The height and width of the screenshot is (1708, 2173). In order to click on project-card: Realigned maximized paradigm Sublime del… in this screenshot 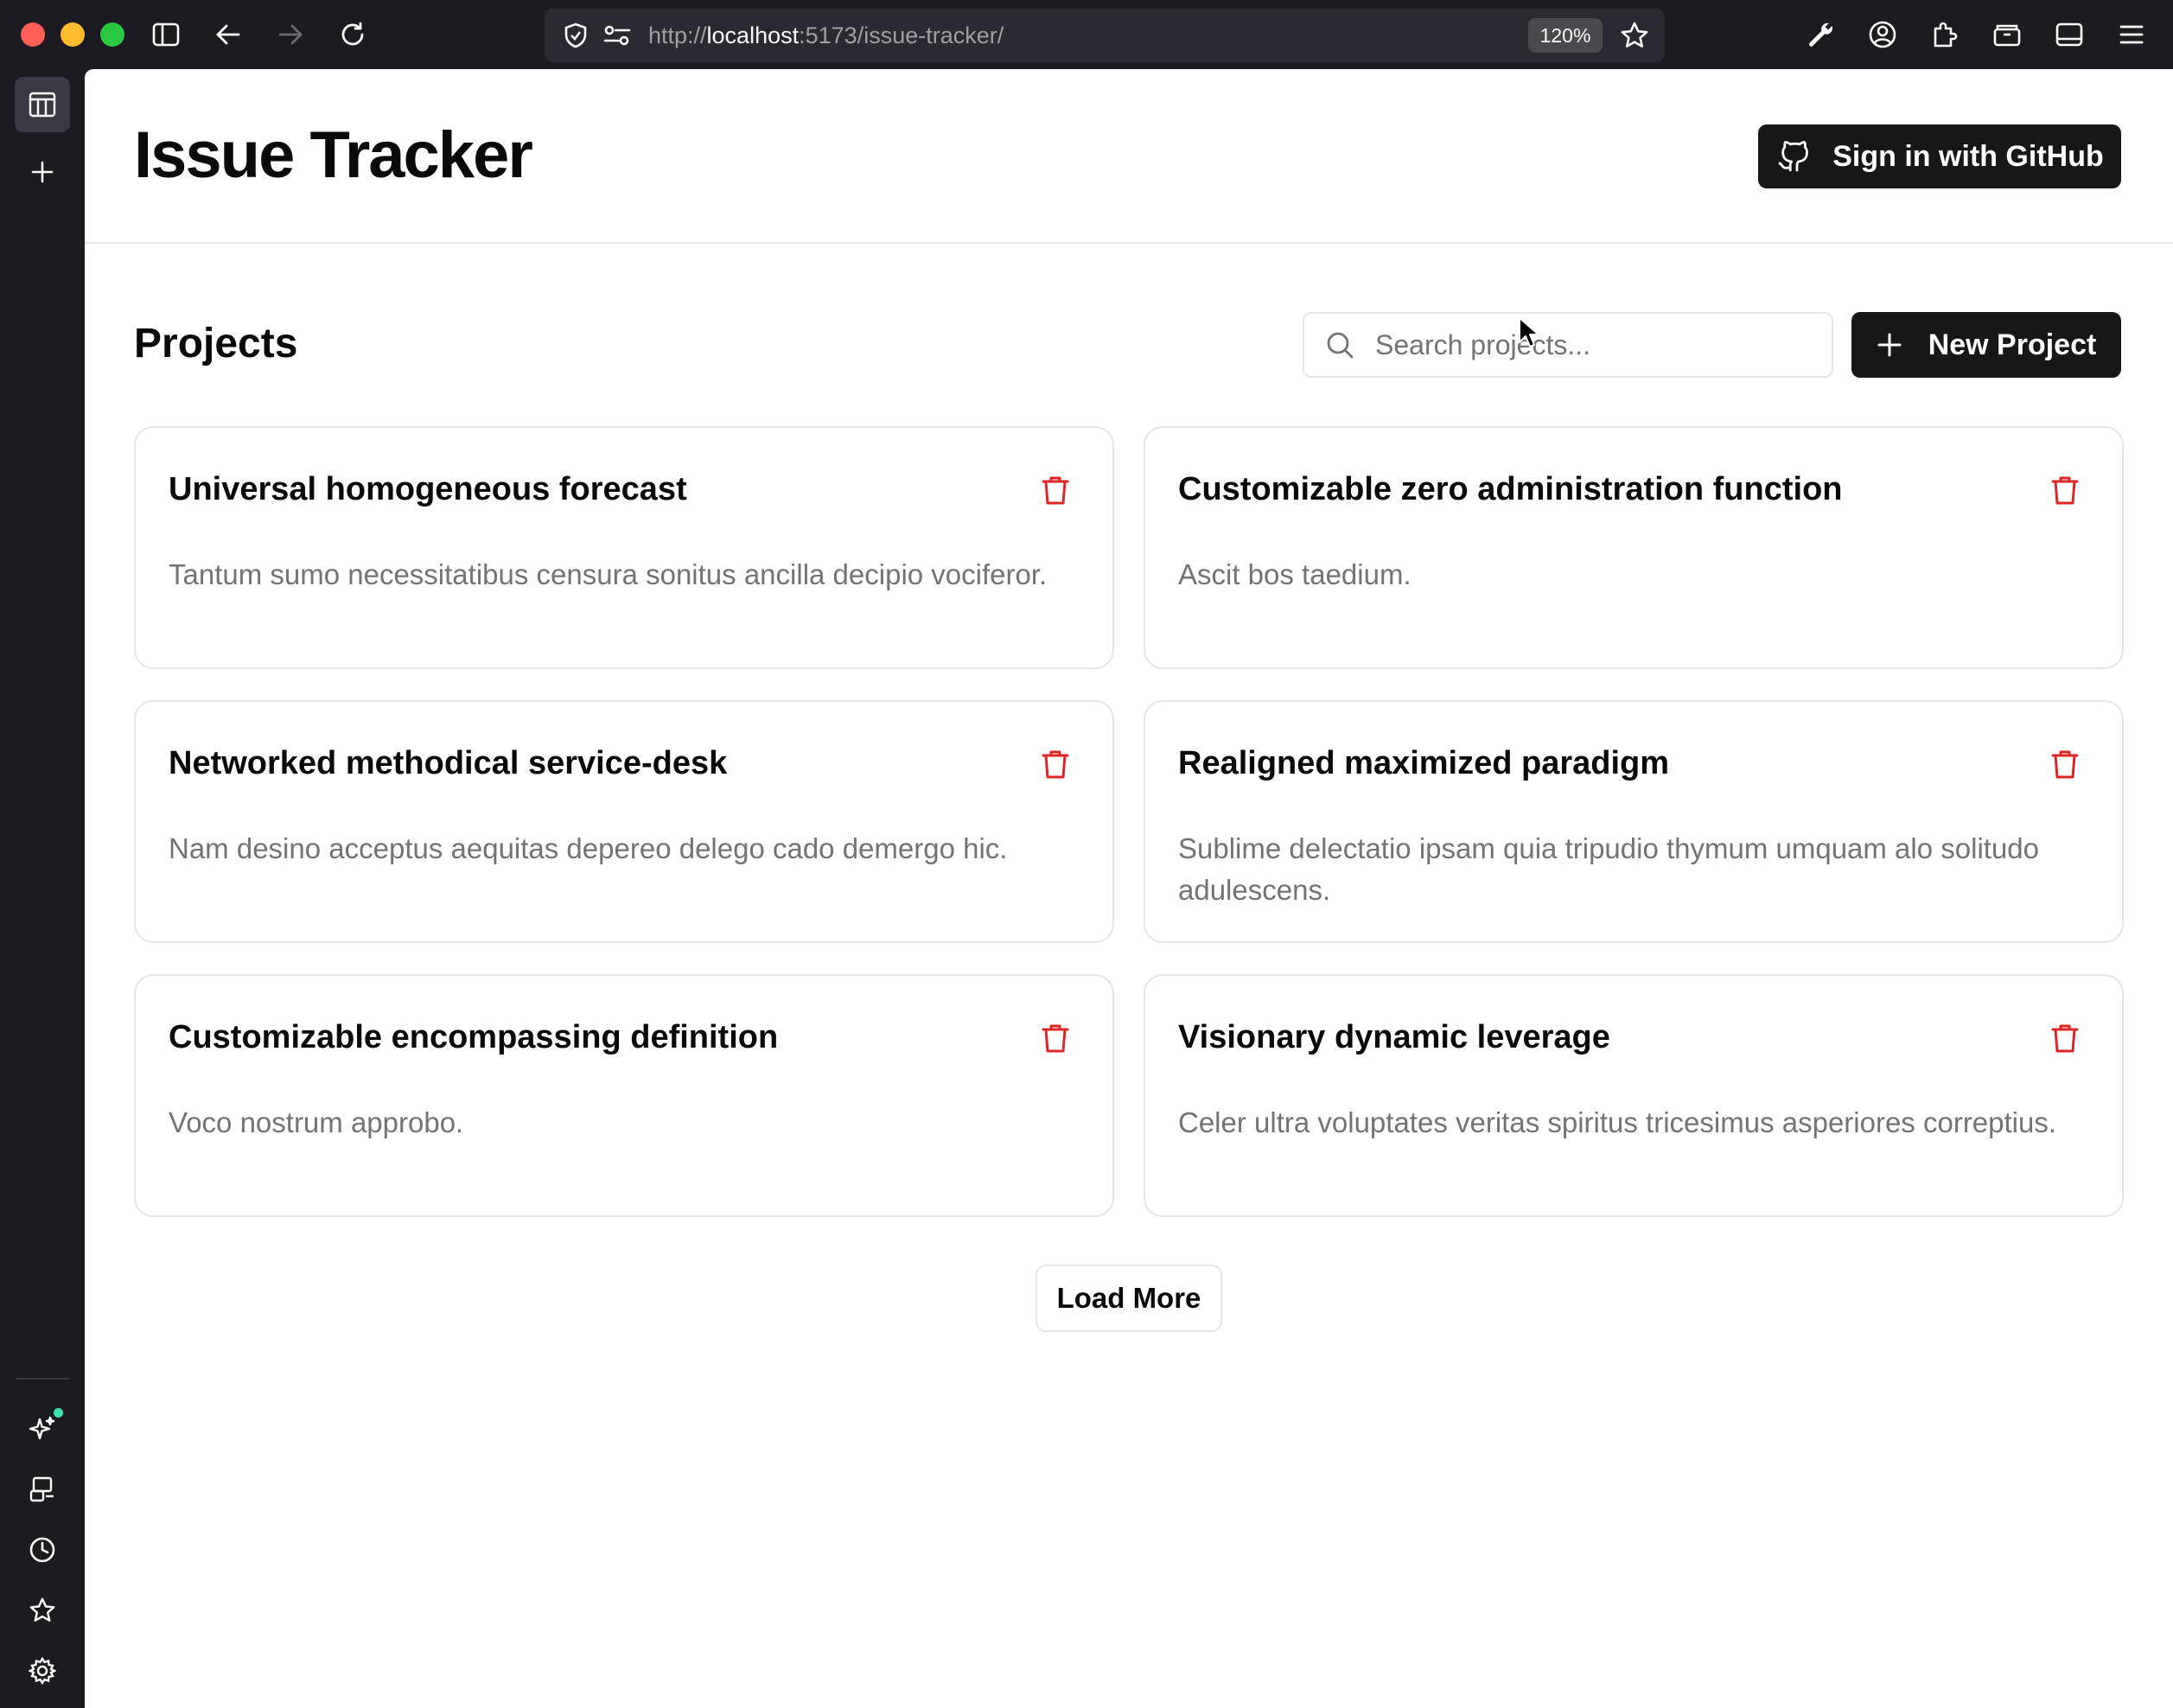, I will do `click(1634, 821)`.